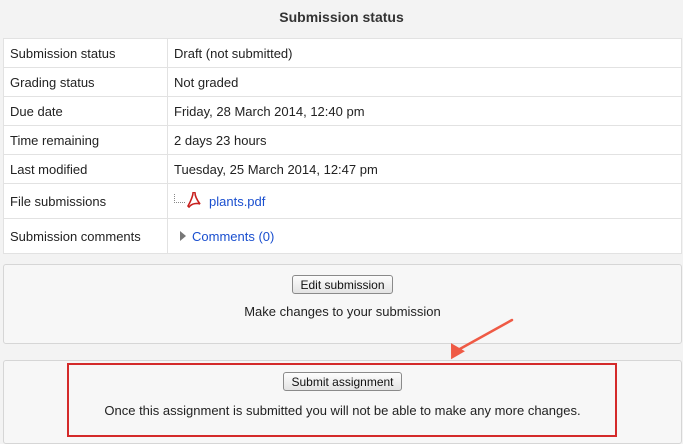 The width and height of the screenshot is (683, 444). I want to click on table-row: Time remaining 2 days 23 hours, so click(342, 140).